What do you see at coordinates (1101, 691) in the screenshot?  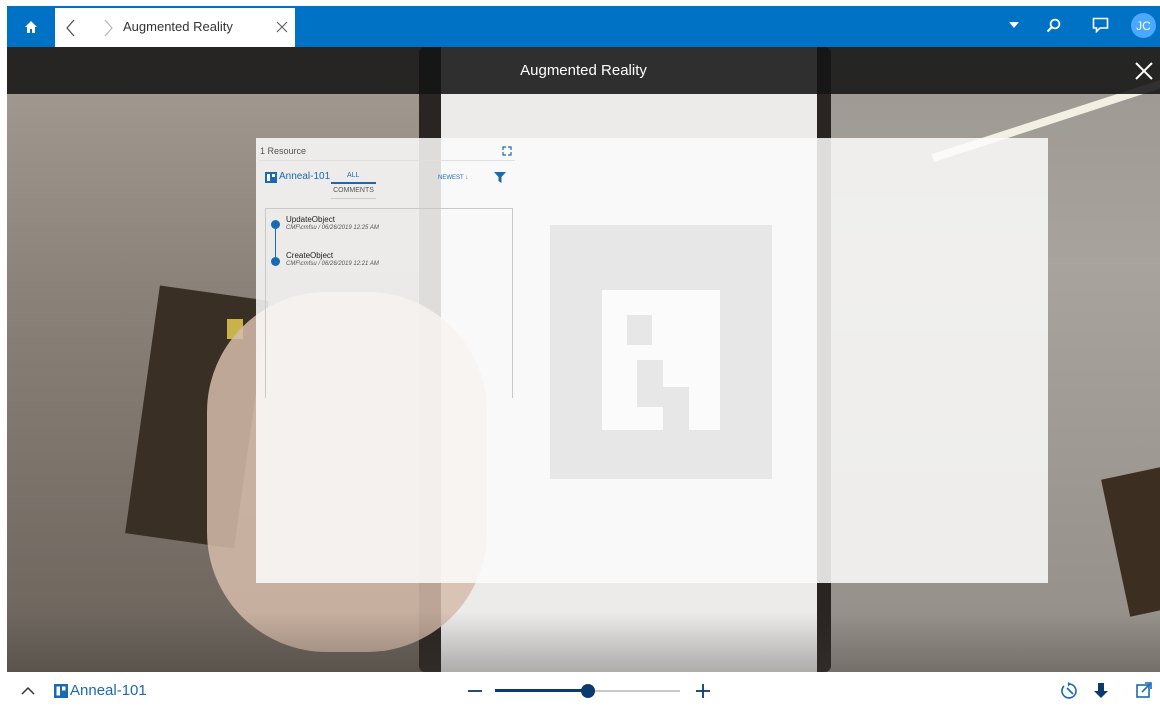 I see `download-icon` at bounding box center [1101, 691].